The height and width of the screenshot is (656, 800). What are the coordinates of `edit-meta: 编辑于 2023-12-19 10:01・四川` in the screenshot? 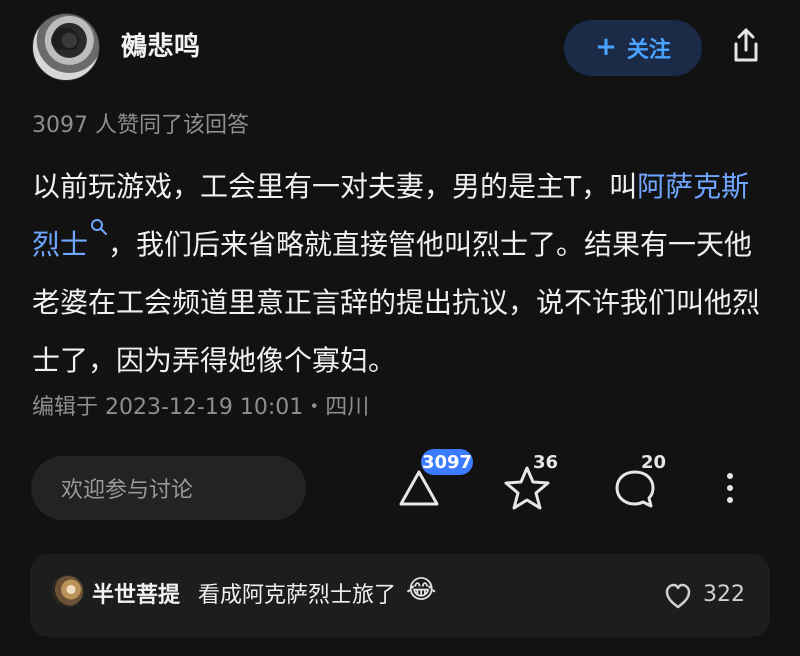 It's located at (201, 407).